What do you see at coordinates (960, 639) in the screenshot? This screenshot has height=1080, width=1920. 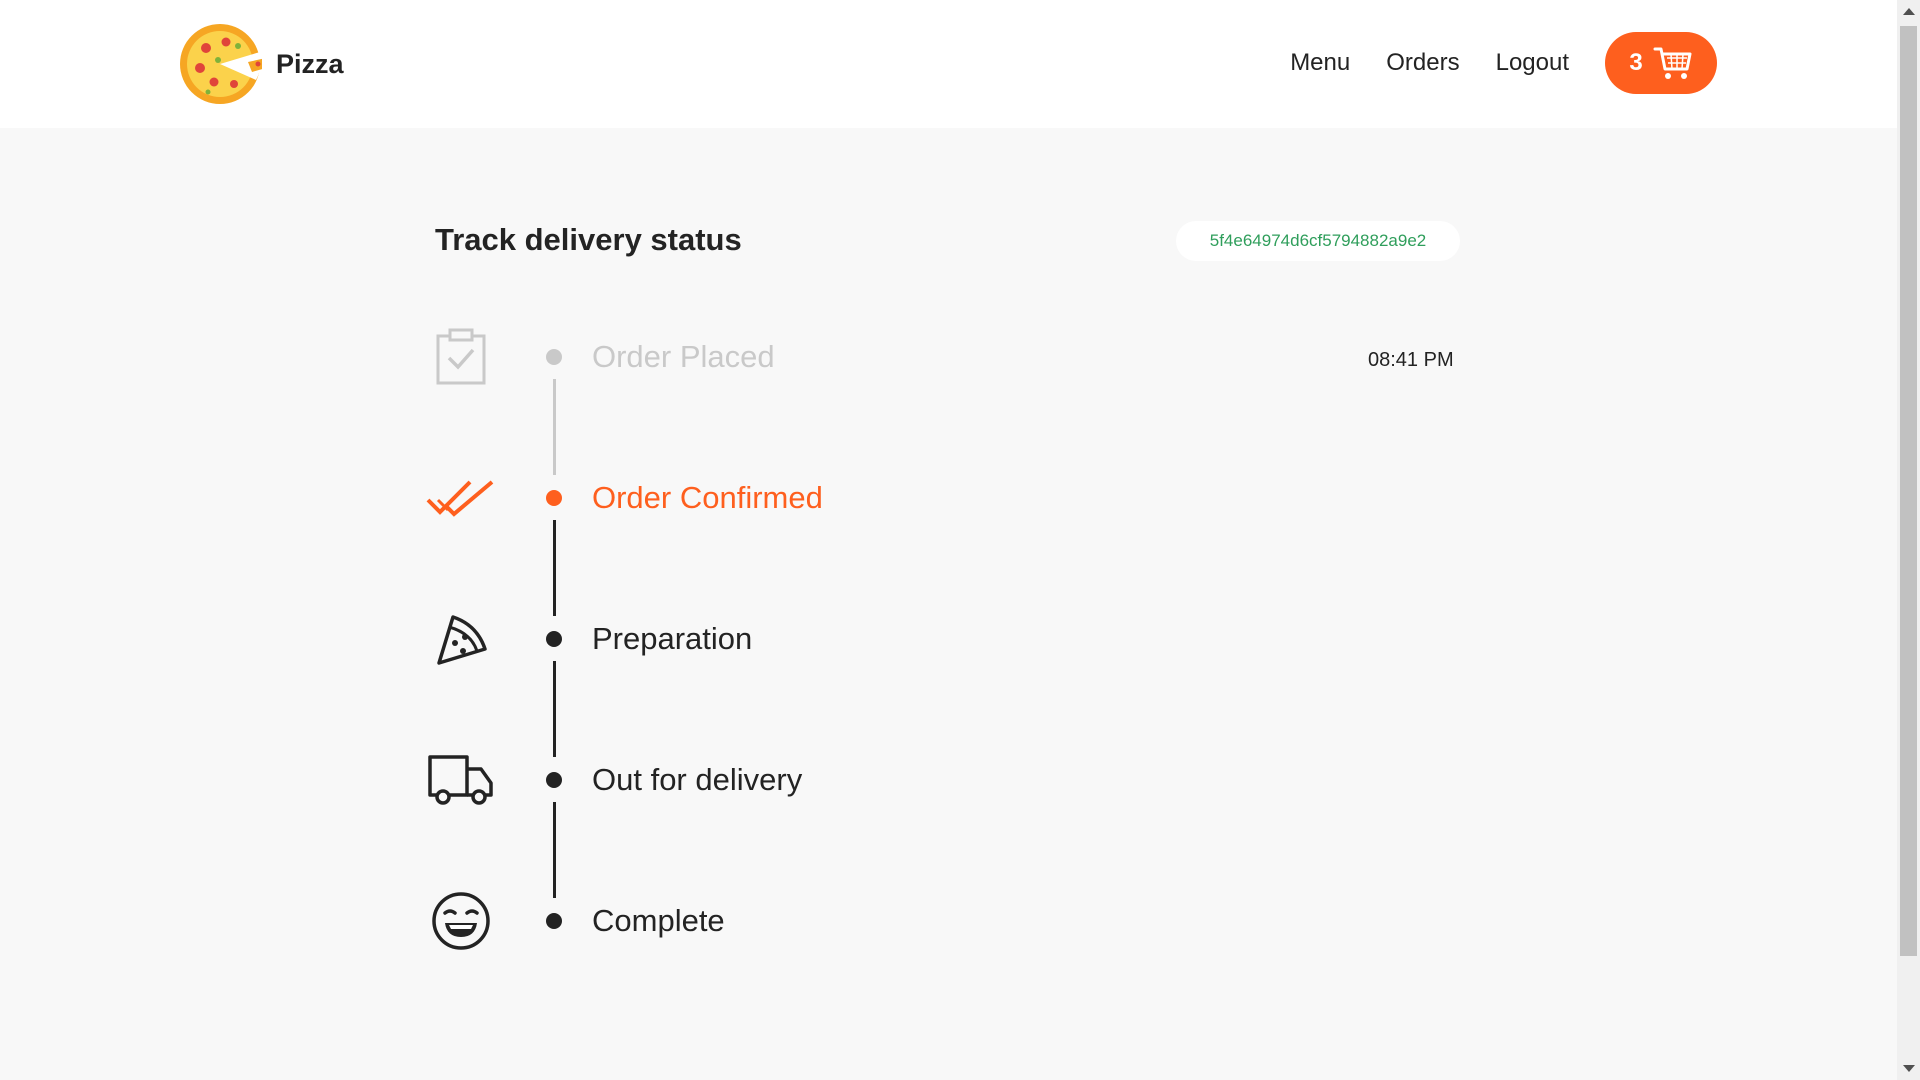 I see `status-step-preparation: Preparation` at bounding box center [960, 639].